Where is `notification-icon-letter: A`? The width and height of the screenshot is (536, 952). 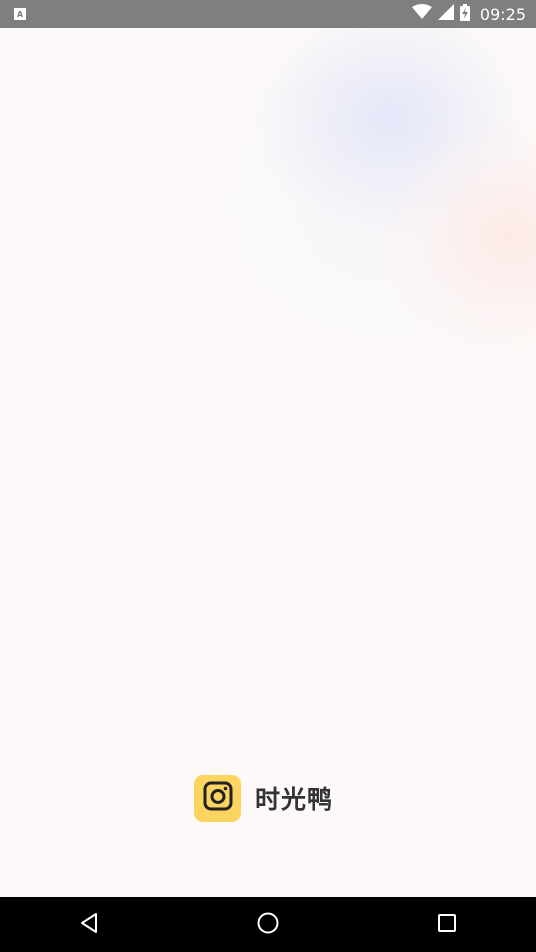 notification-icon-letter: A is located at coordinates (20, 14).